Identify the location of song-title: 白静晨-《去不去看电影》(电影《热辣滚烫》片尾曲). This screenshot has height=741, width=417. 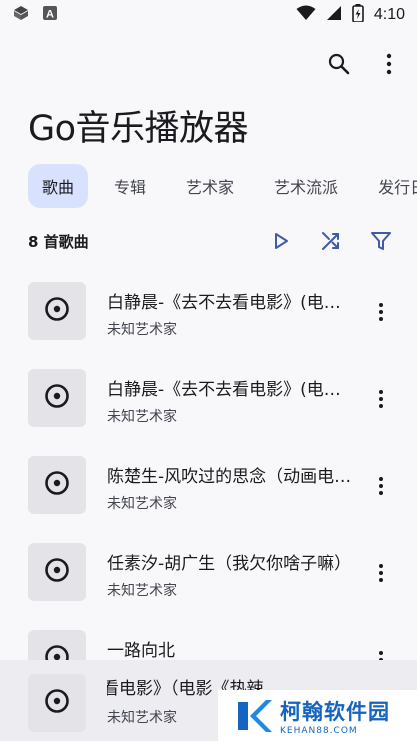
(232, 303).